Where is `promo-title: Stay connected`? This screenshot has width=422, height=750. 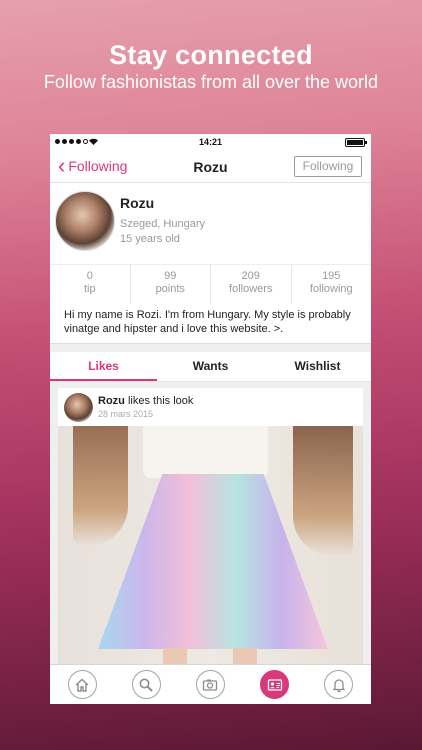
promo-title: Stay connected is located at coordinates (211, 55).